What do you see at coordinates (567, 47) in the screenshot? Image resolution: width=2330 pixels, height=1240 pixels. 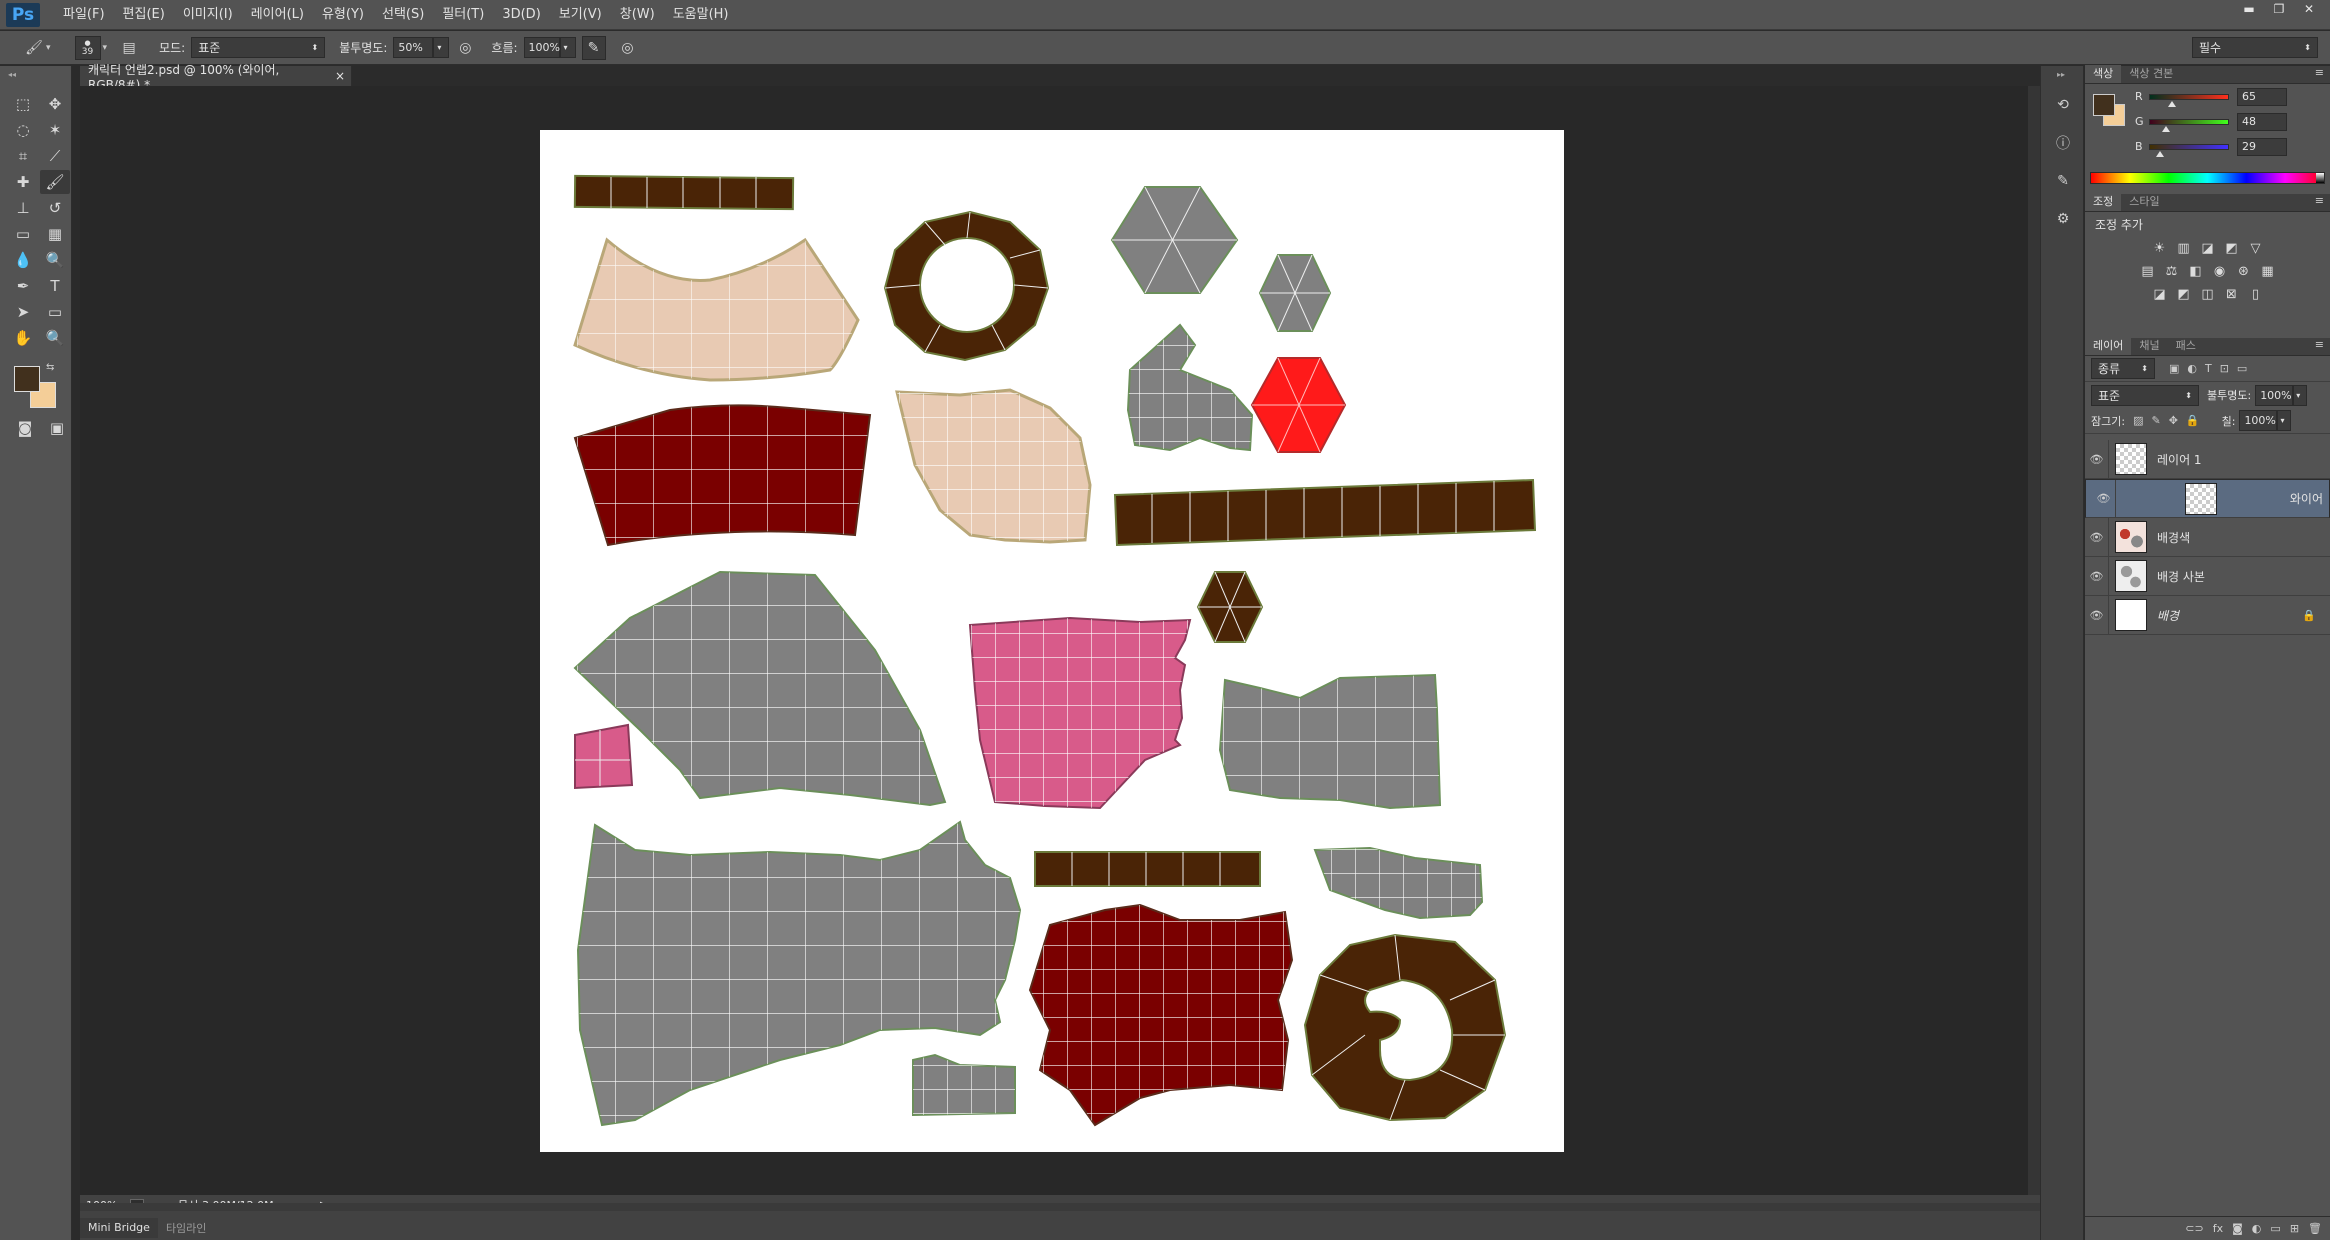 I see `flow-dropdown-button: ▾` at bounding box center [567, 47].